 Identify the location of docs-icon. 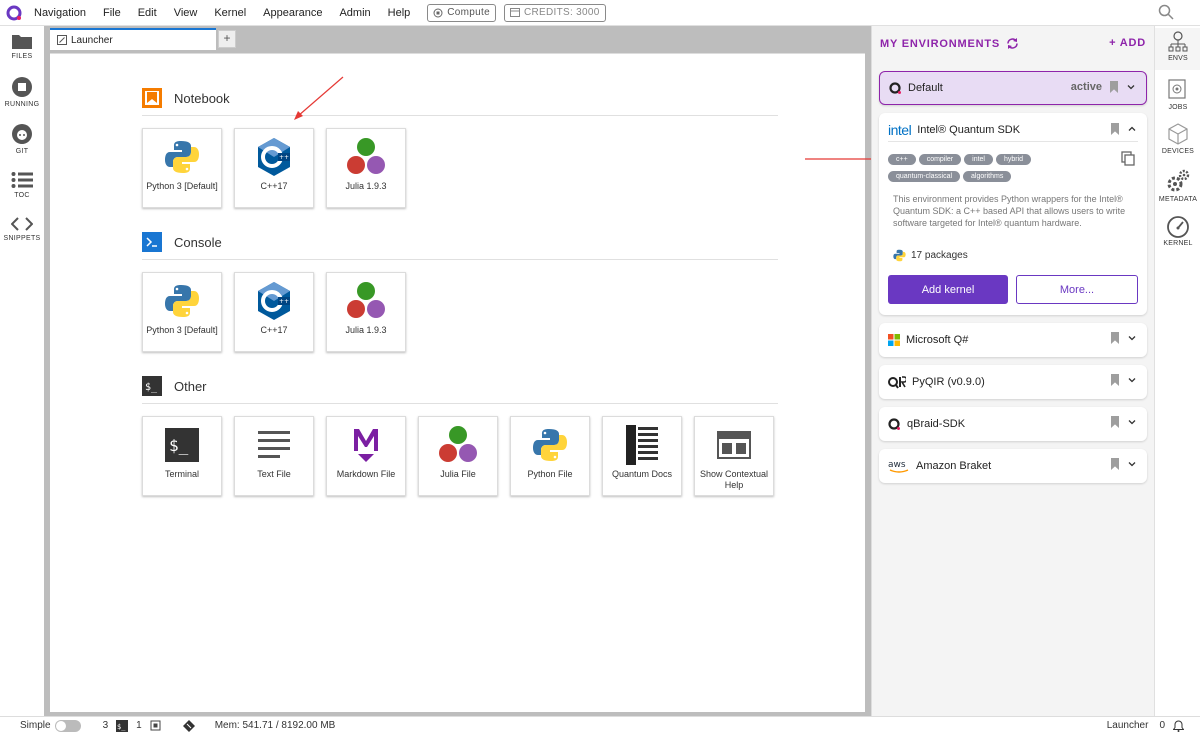
(642, 445).